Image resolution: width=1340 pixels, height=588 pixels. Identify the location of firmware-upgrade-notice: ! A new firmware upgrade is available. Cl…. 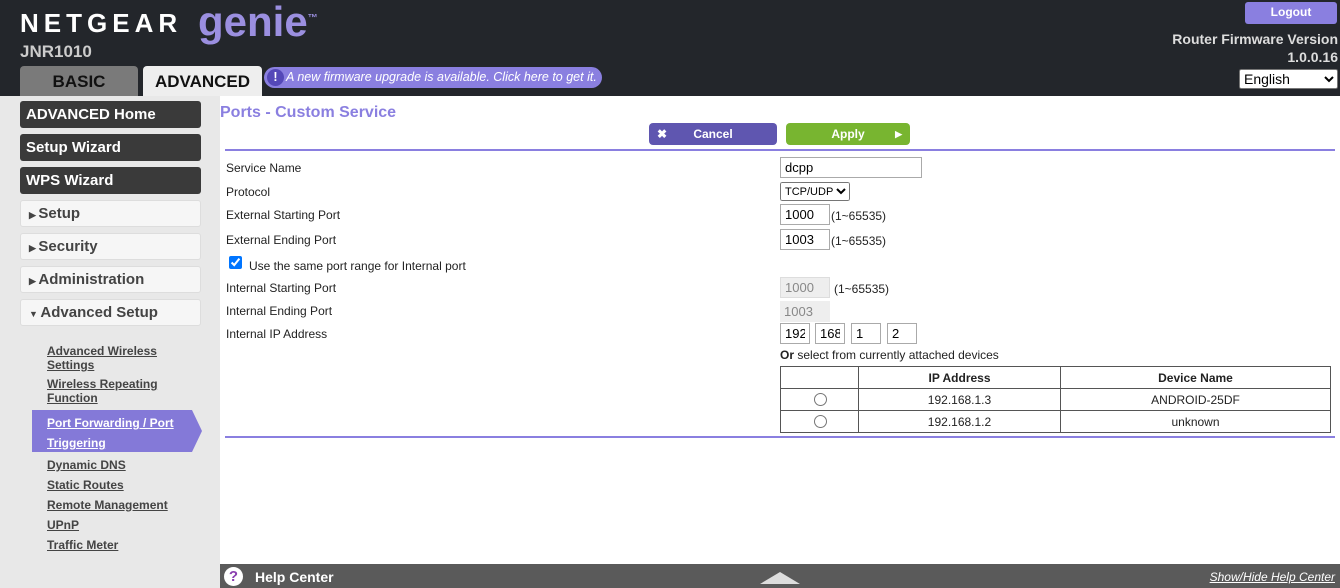
(433, 77).